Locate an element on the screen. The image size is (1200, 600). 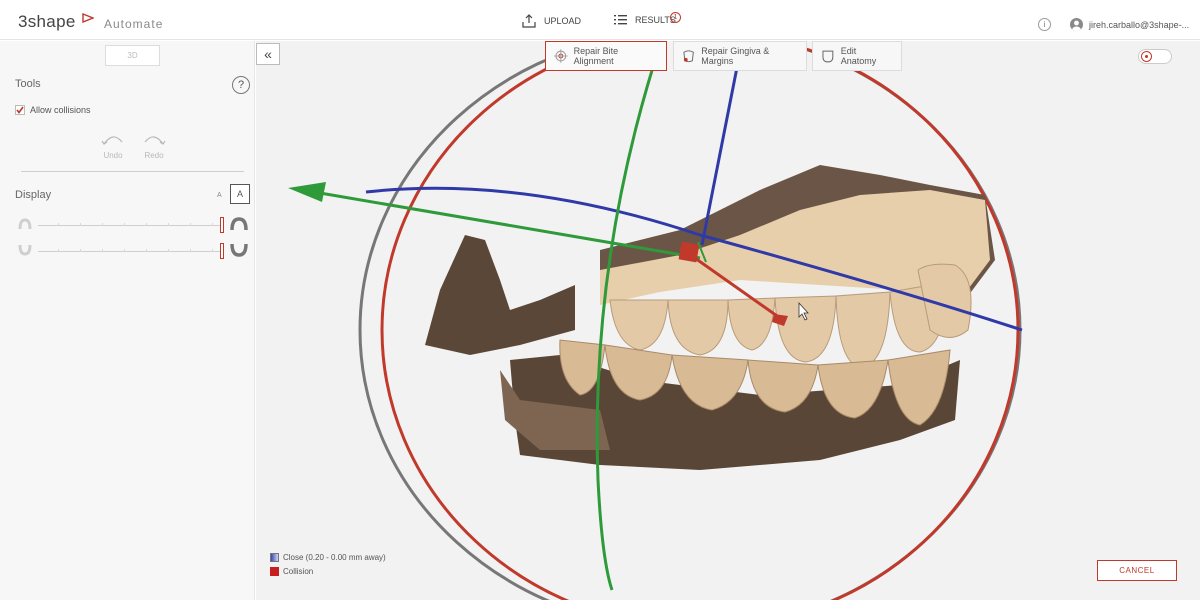
repair-bite-alignment-label: Repair Bite Alignment is located at coordinates (596, 56).